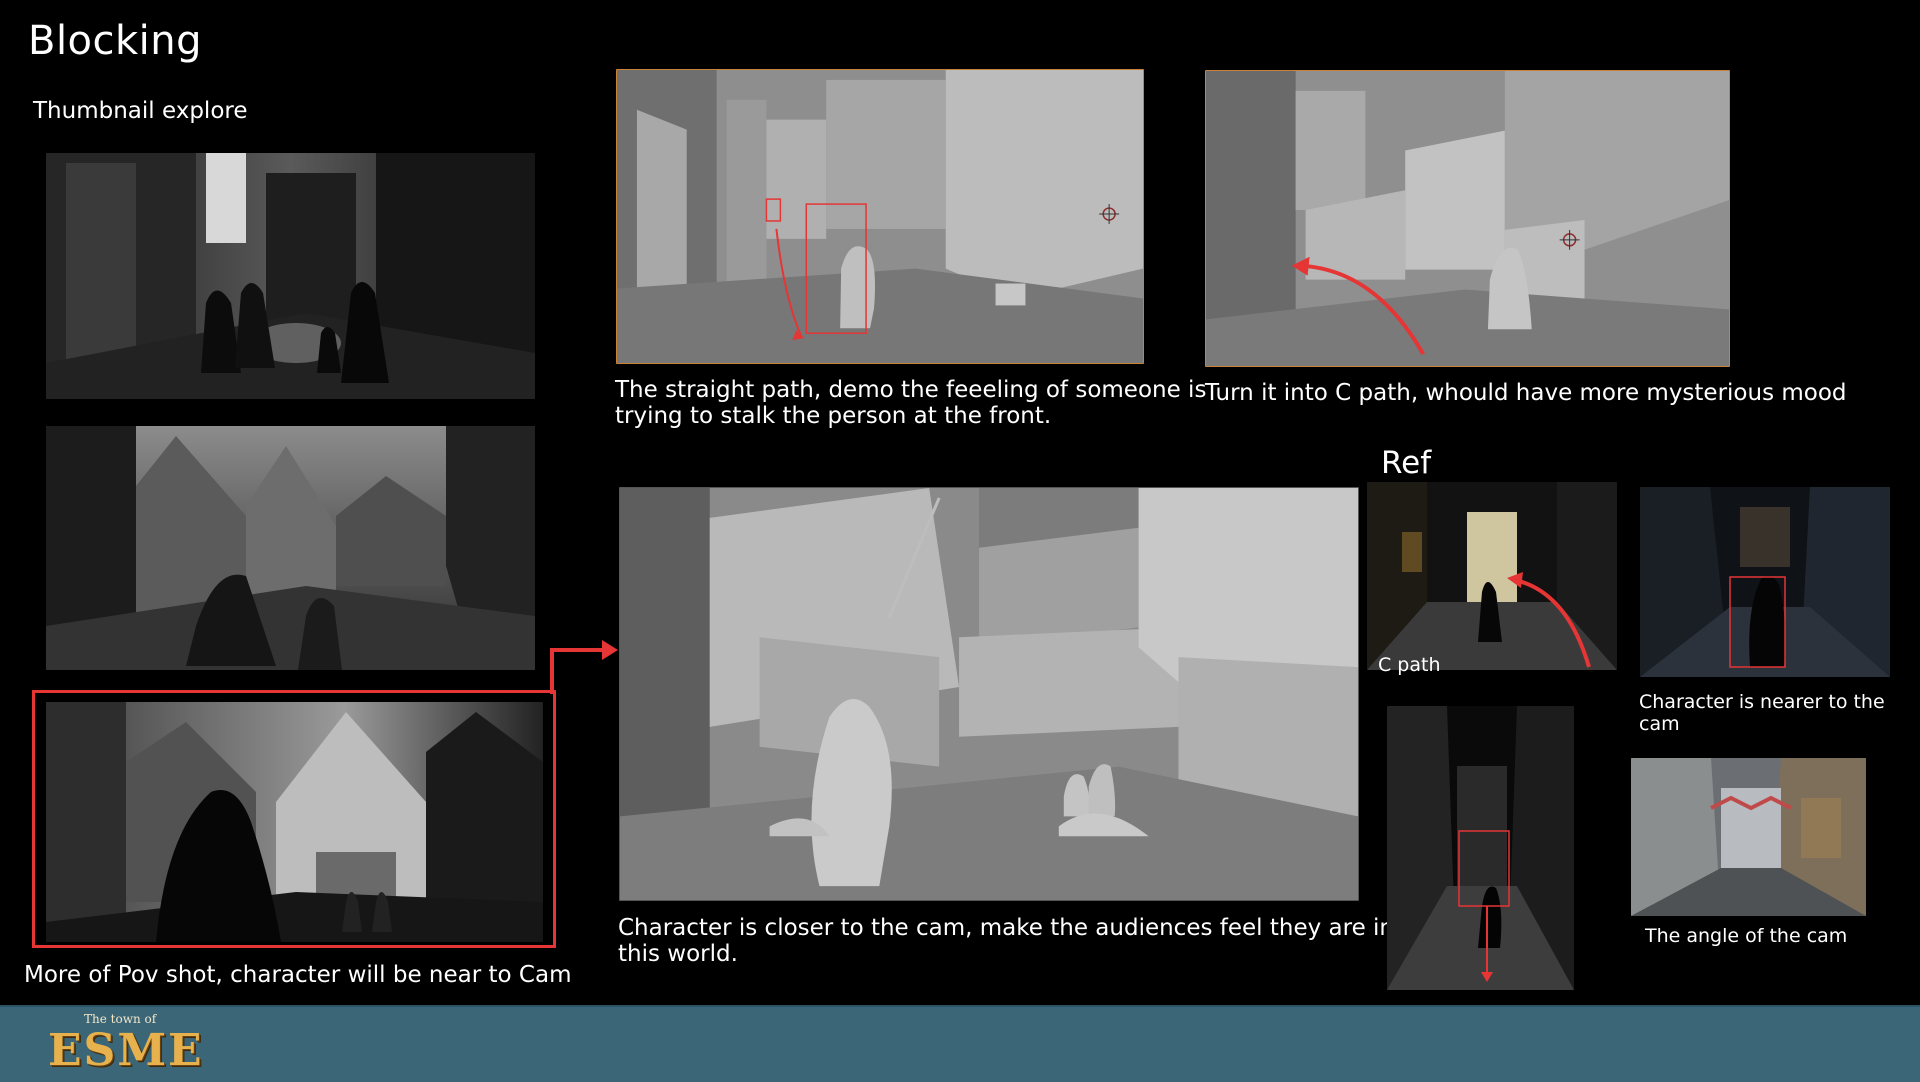 The image size is (1920, 1082). Describe the element at coordinates (960, 1043) in the screenshot. I see `footer-bar` at that location.